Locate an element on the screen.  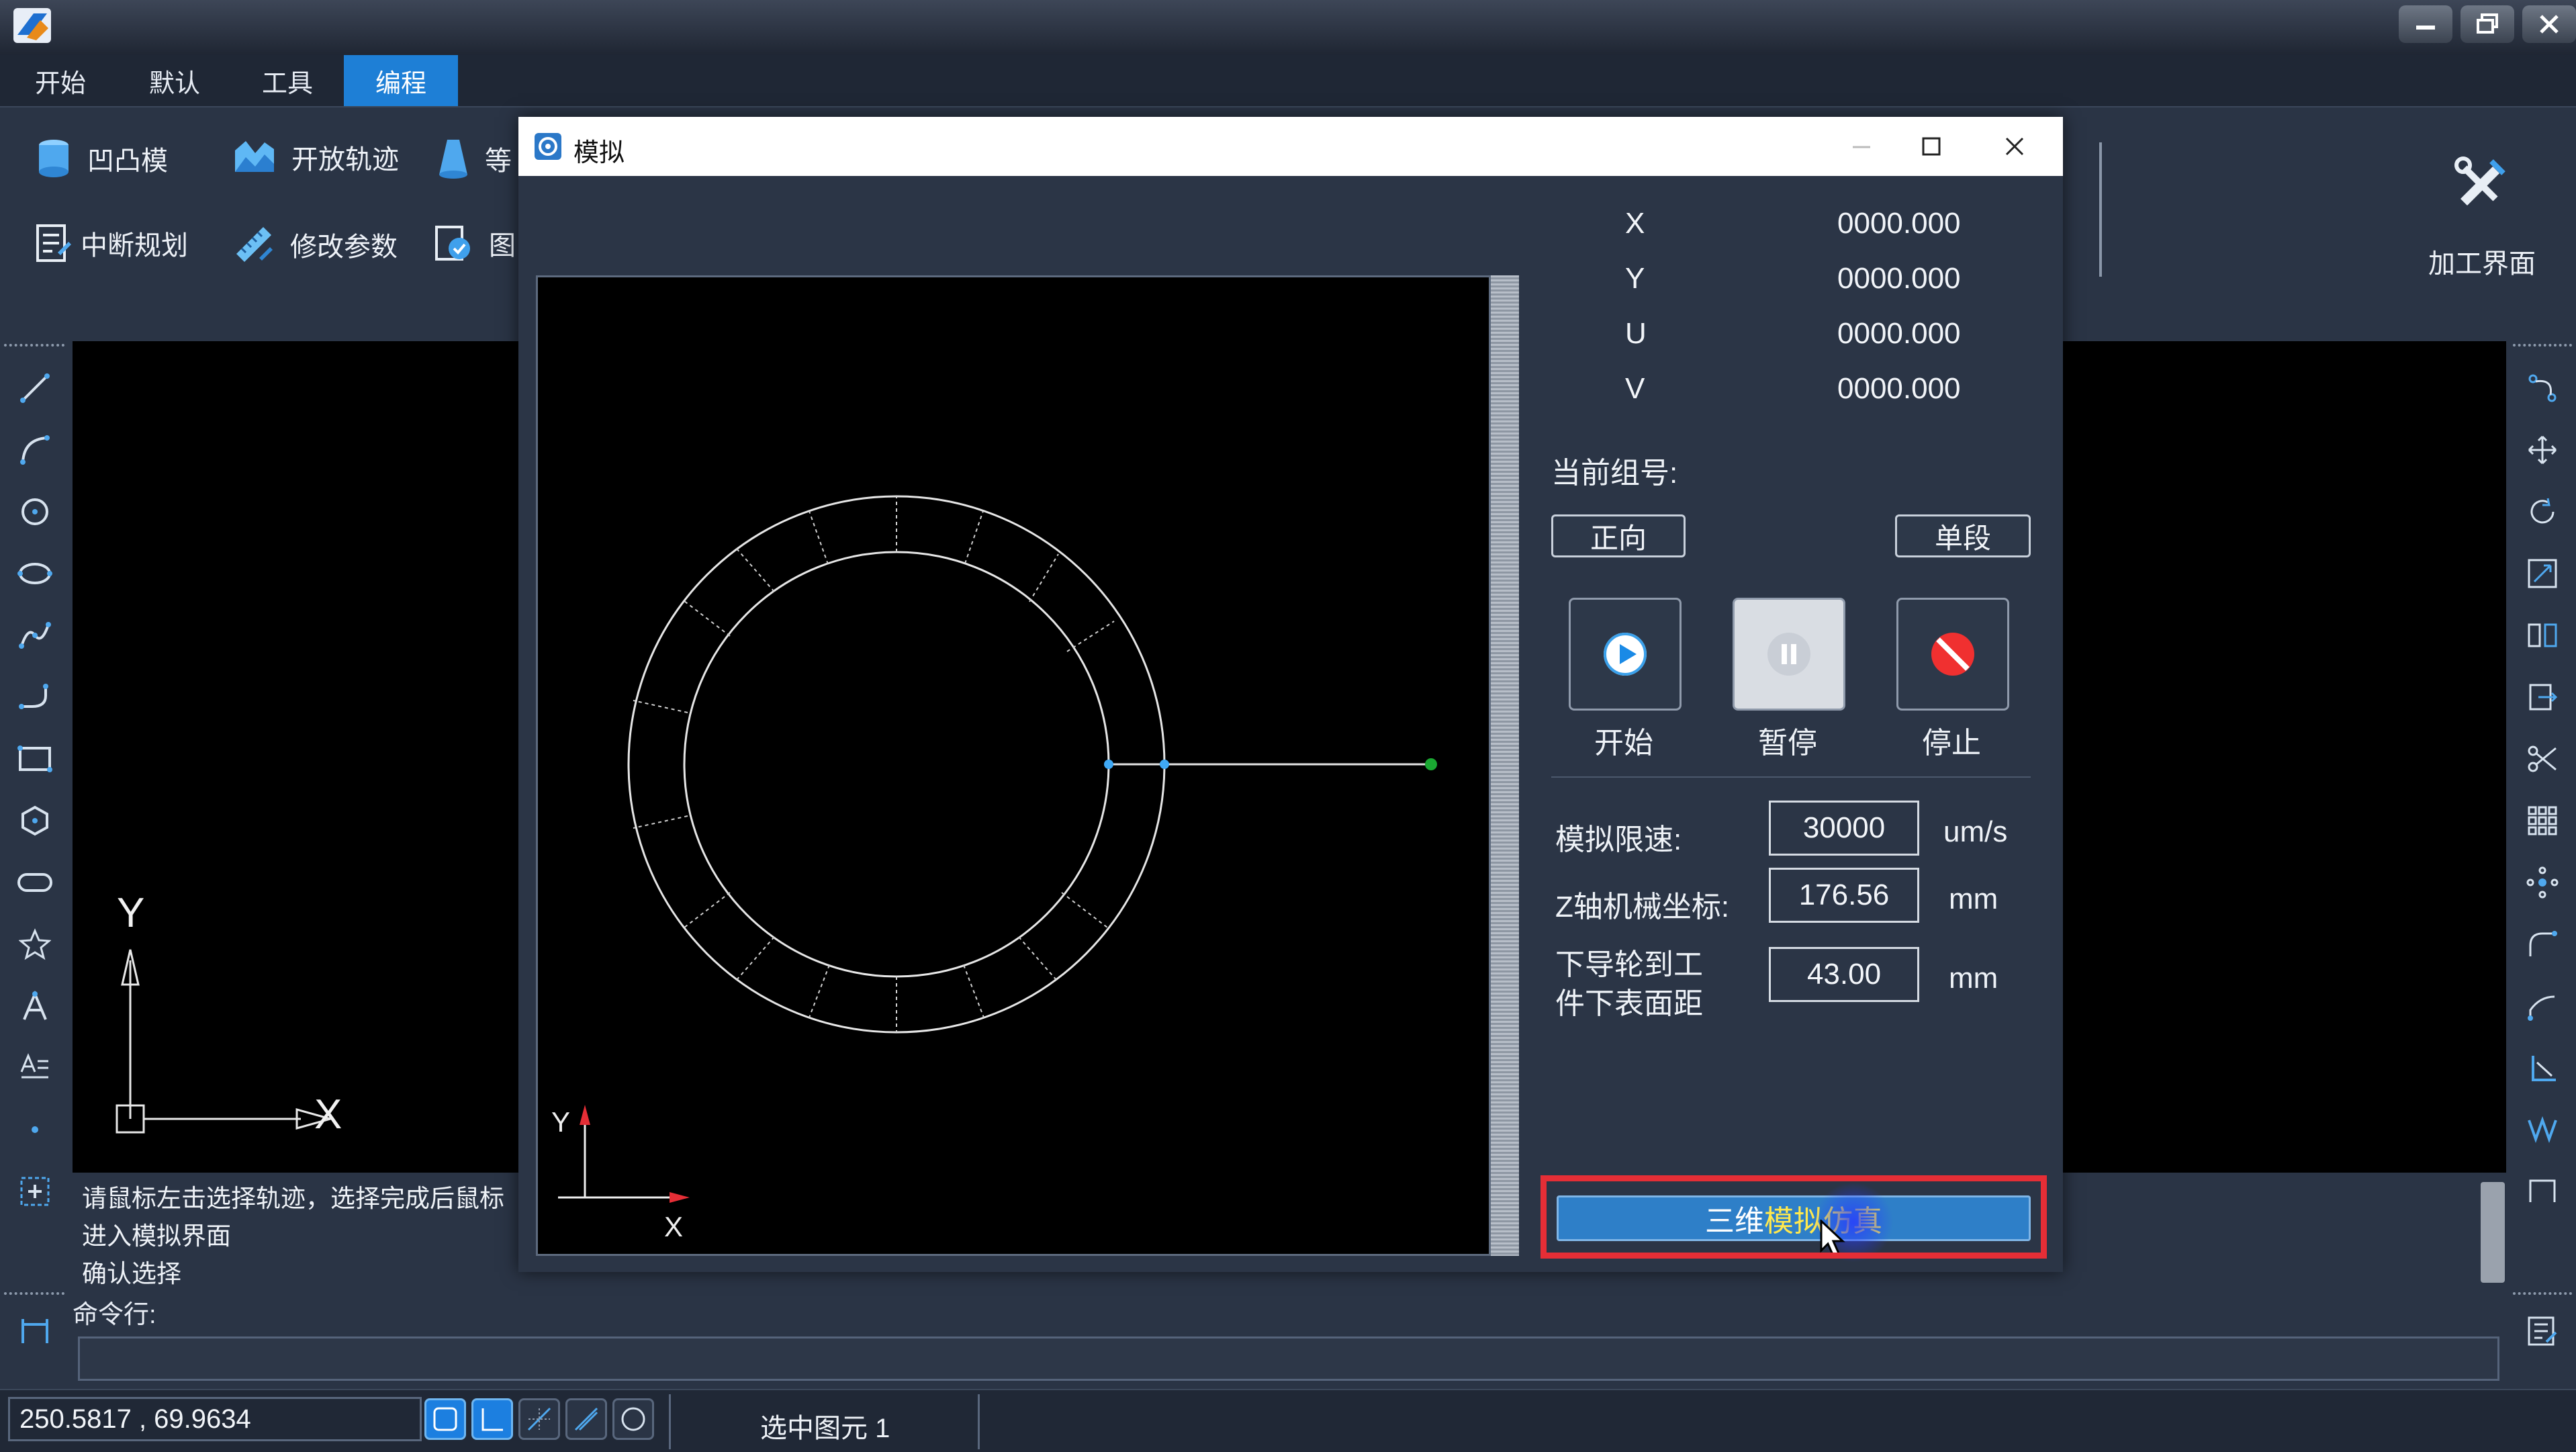
drawing-canvas-right is located at coordinates (2283, 757).